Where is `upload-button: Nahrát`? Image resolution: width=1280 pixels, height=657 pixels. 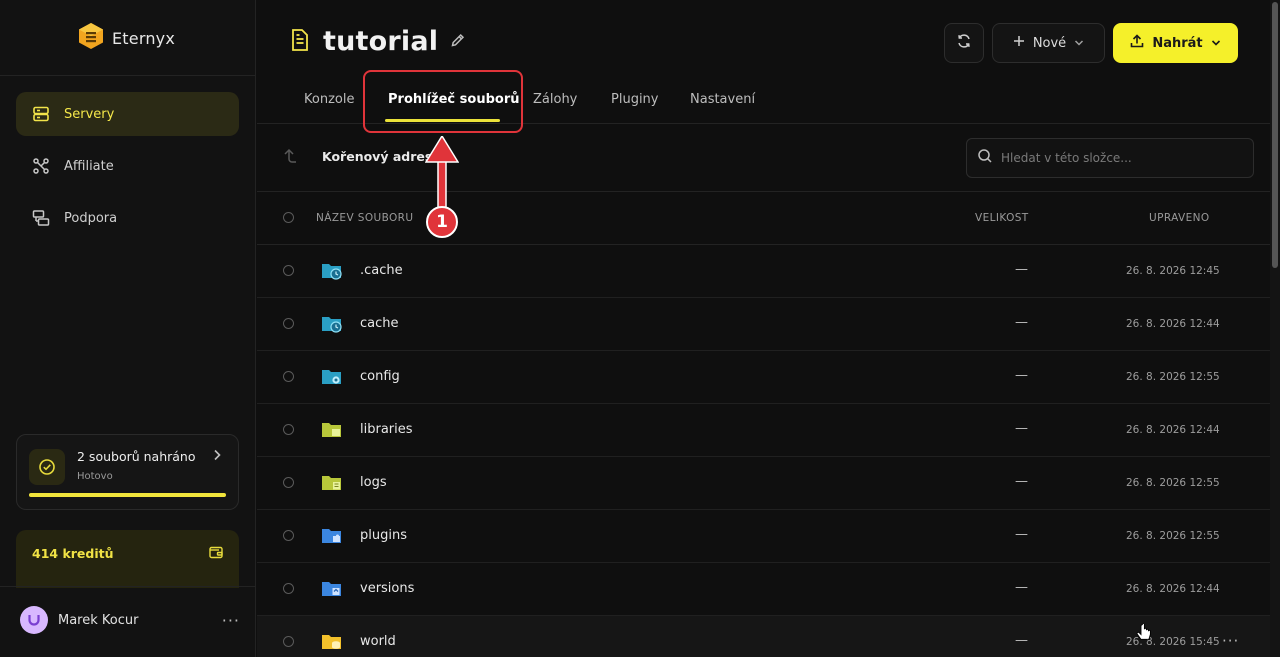 upload-button: Nahrát is located at coordinates (1175, 43).